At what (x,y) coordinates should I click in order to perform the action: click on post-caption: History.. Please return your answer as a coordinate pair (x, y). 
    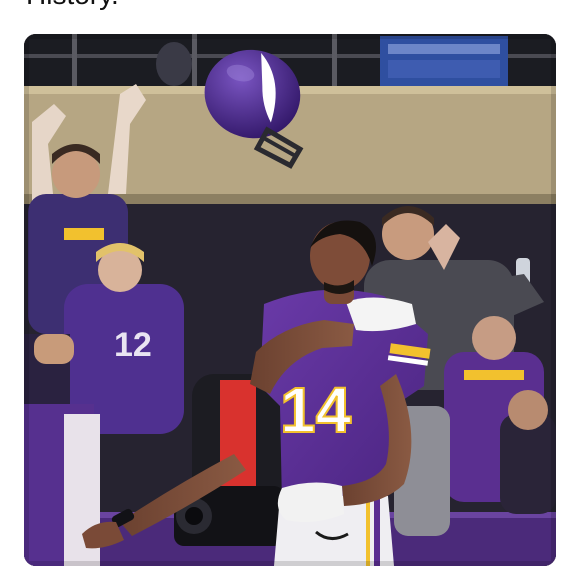
    Looking at the image, I should click on (72, 6).